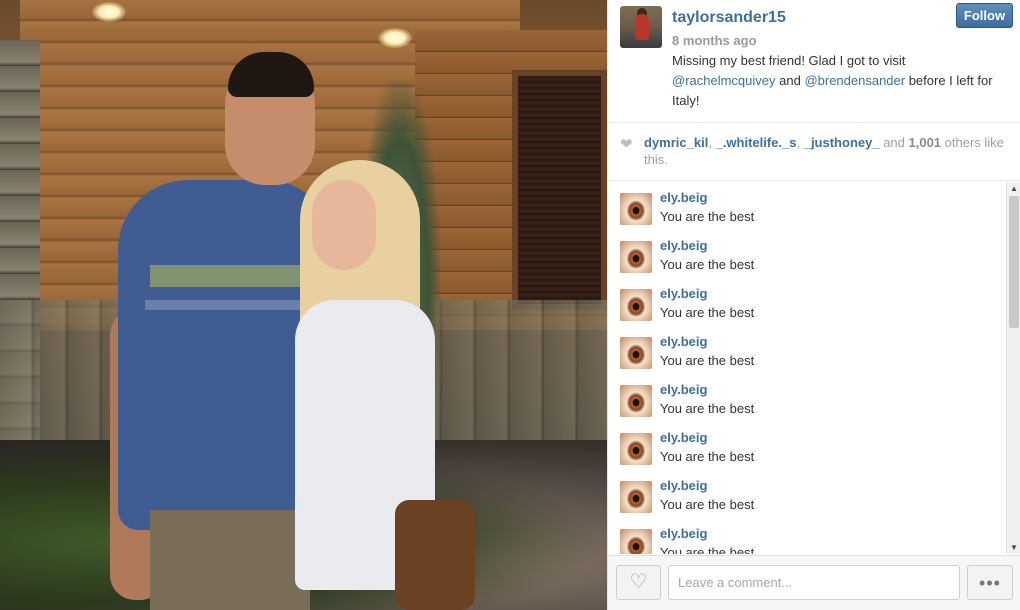 Image resolution: width=1020 pixels, height=610 pixels. Describe the element at coordinates (729, 18) in the screenshot. I see `post-username: taylorsander15` at that location.